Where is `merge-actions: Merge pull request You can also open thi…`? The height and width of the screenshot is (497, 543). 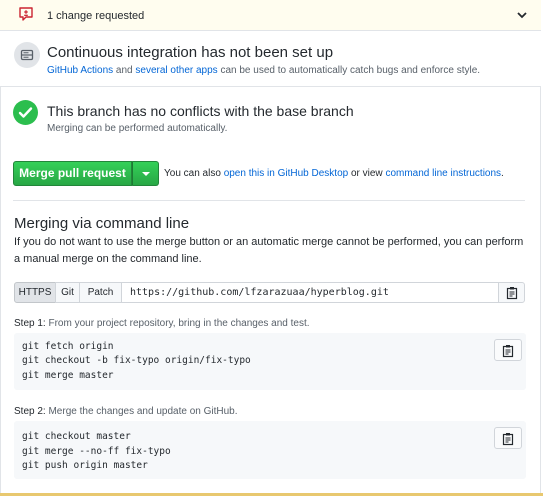 merge-actions: Merge pull request You can also open thi… is located at coordinates (269, 174).